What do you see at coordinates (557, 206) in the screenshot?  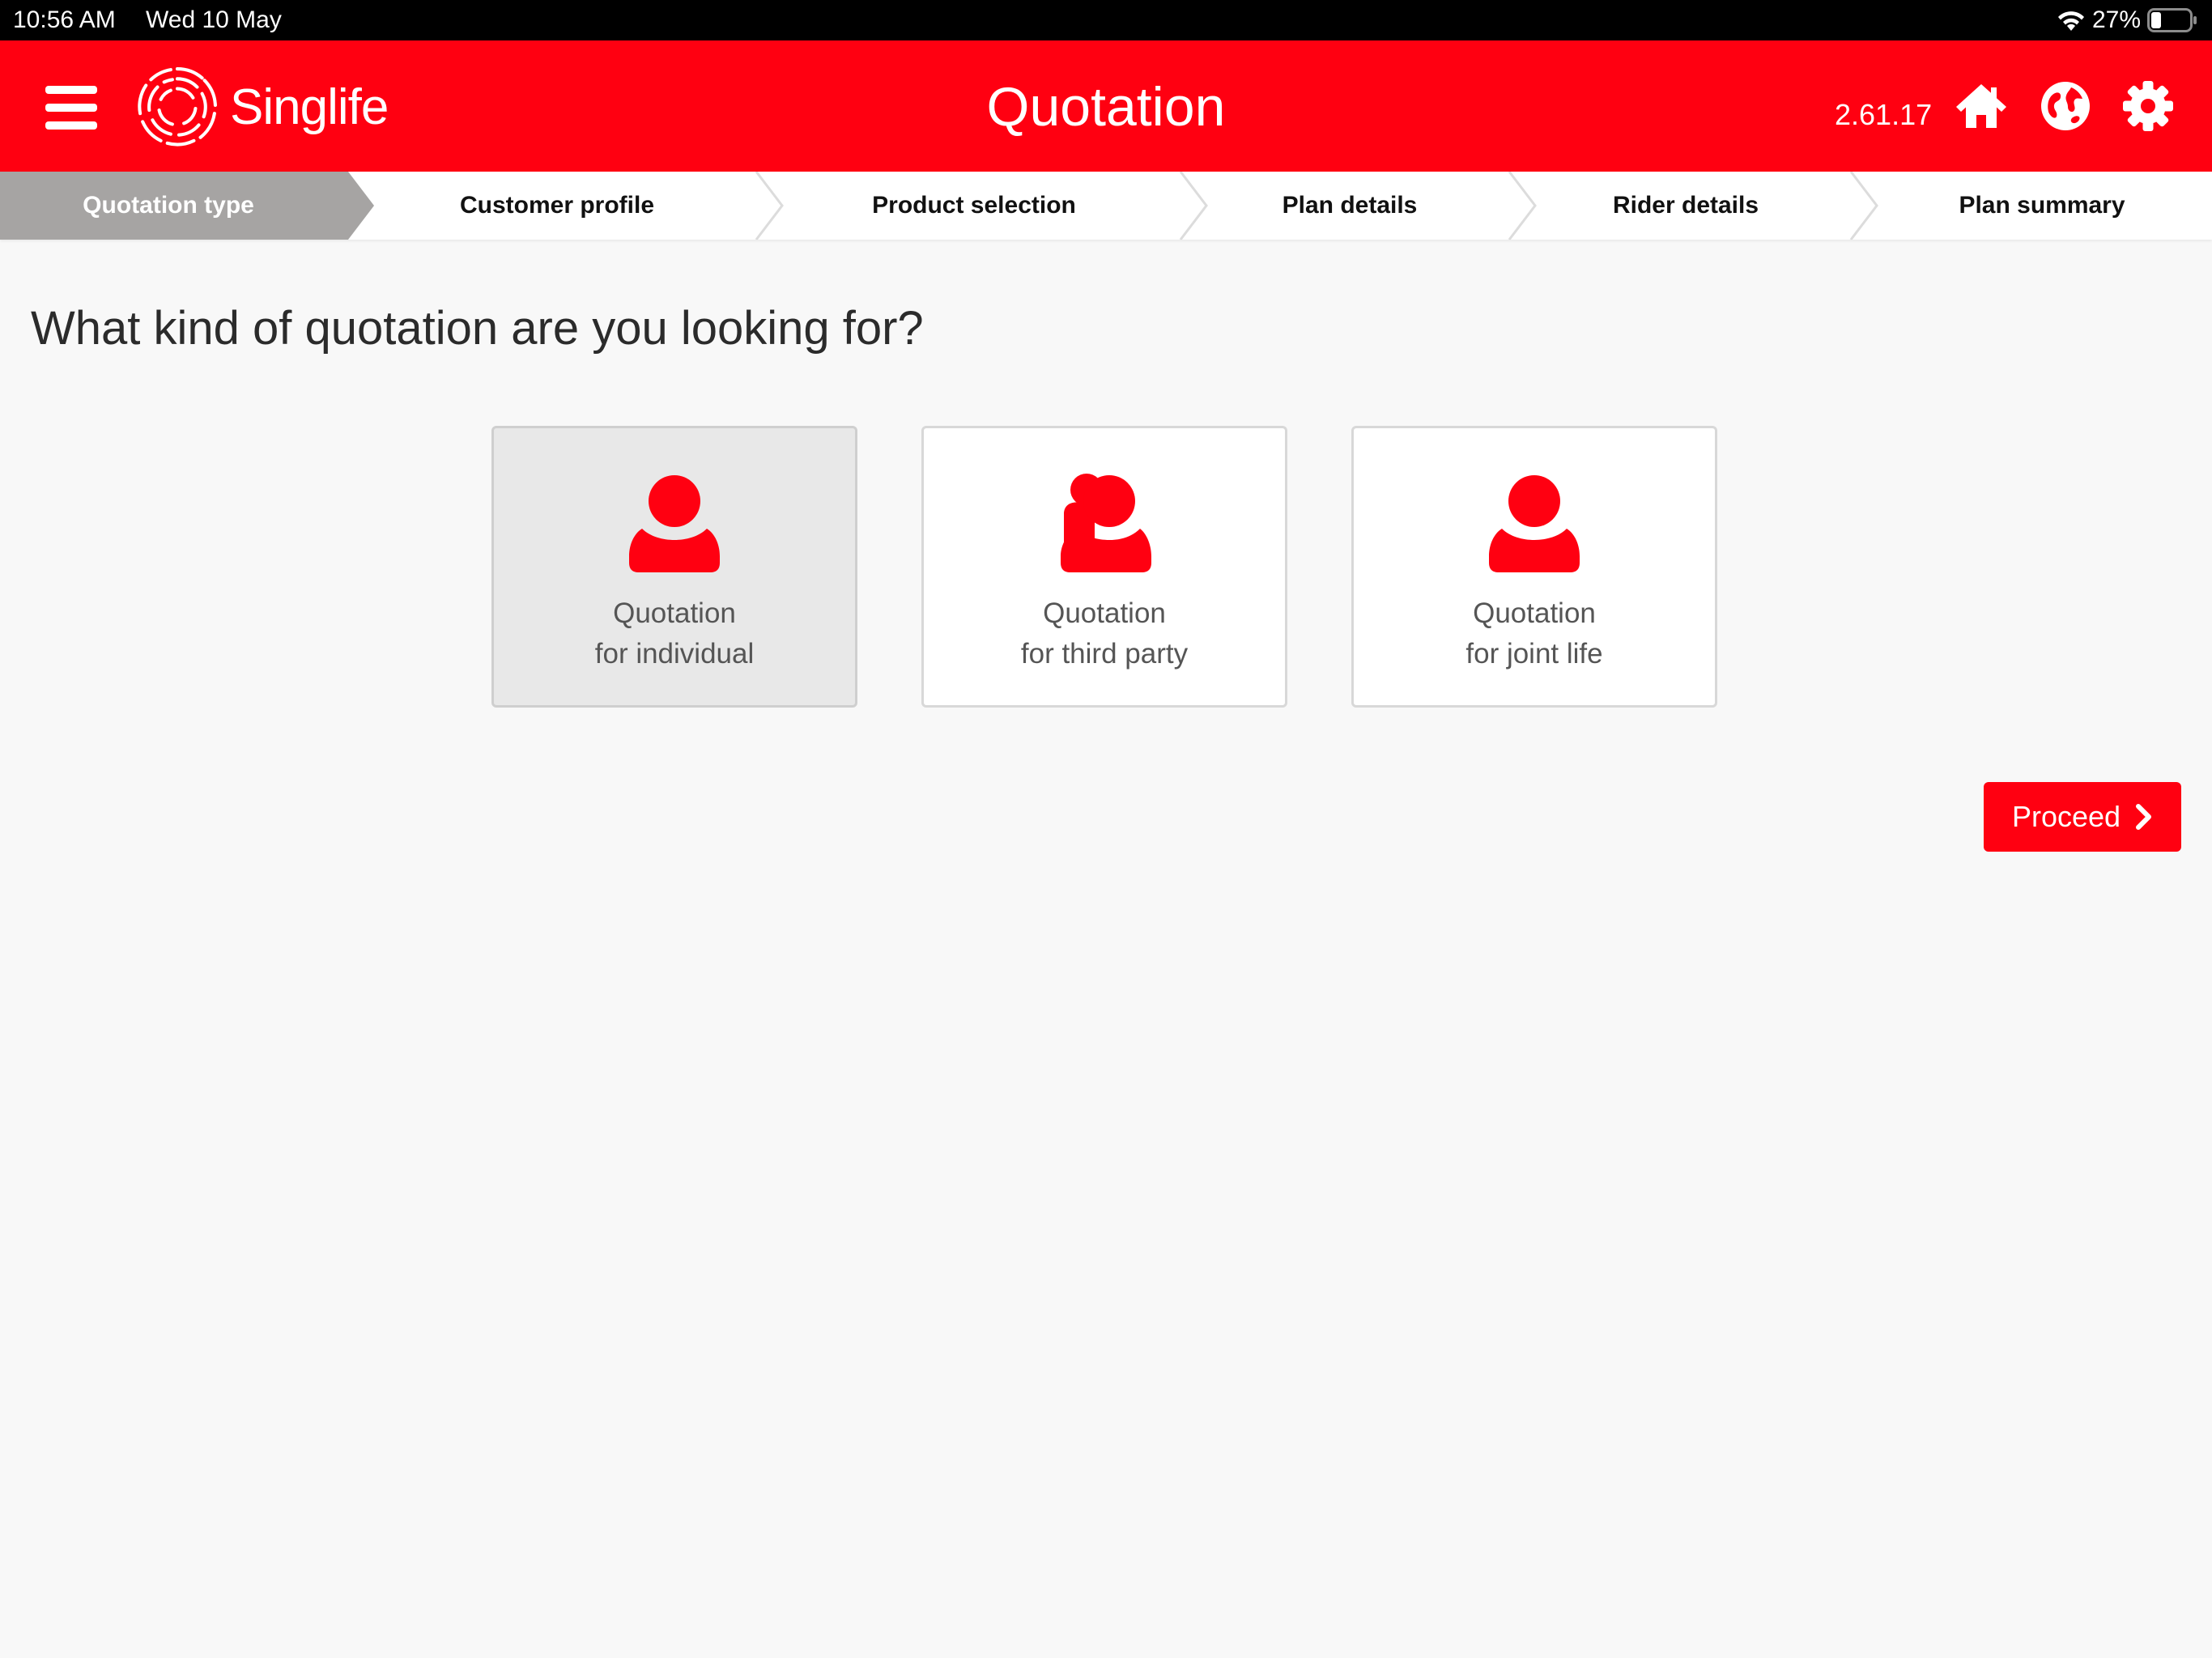 I see `step-customer-profile: Customer profile` at bounding box center [557, 206].